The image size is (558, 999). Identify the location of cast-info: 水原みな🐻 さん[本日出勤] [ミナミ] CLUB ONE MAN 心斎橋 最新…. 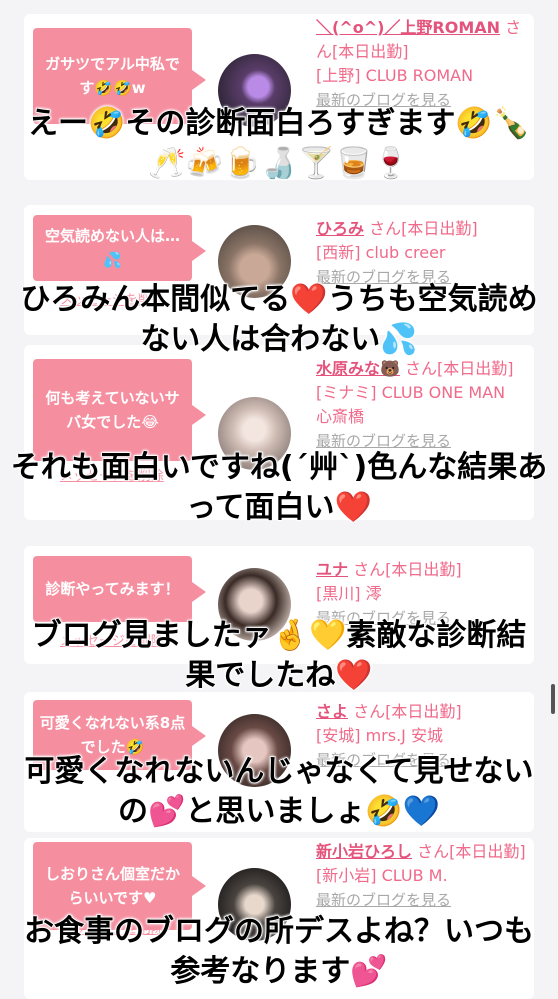
(421, 405).